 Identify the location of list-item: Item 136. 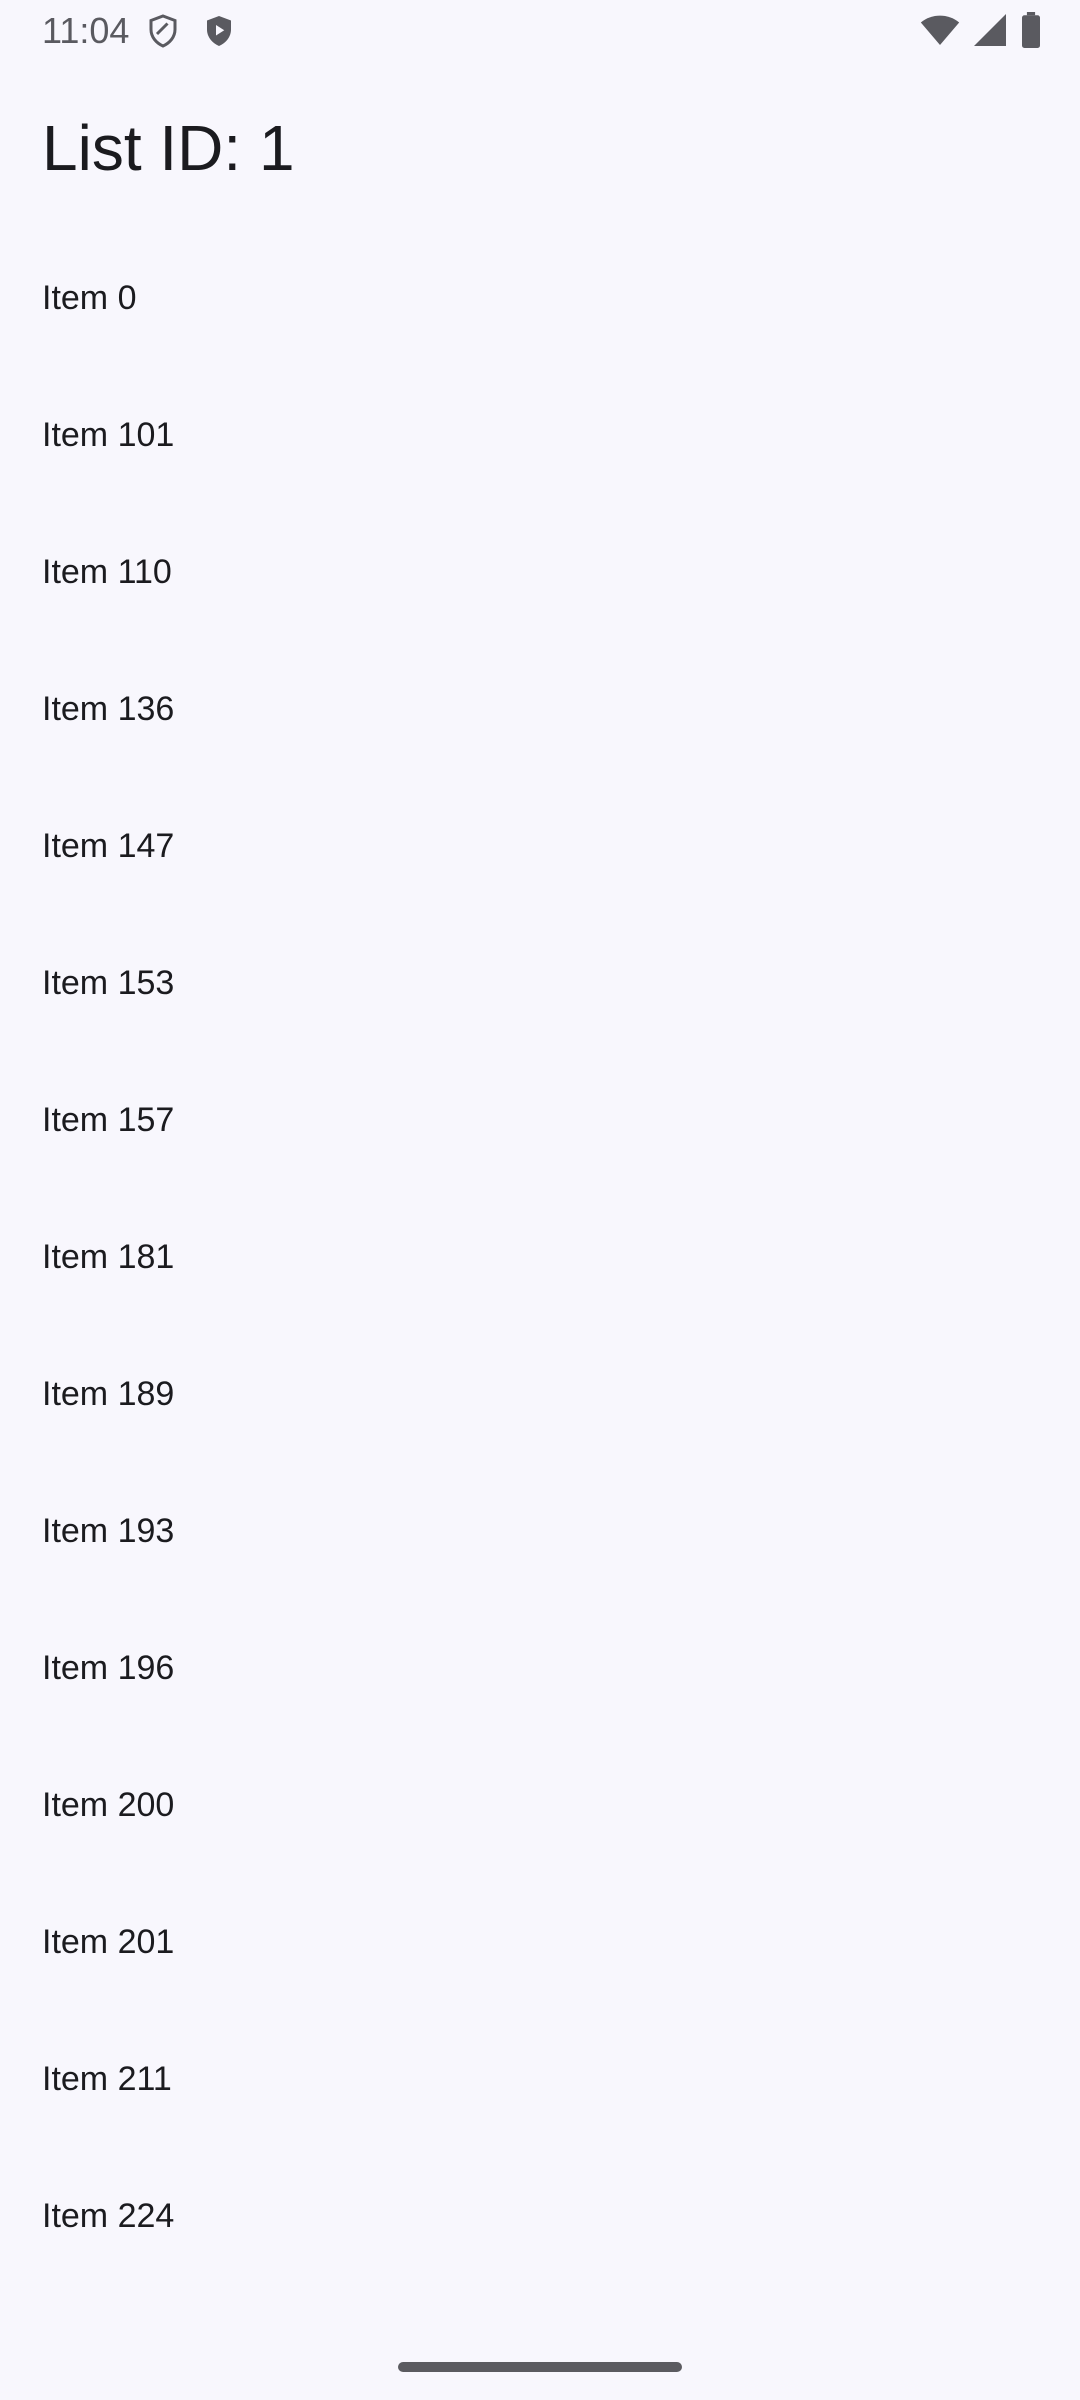
(540, 709).